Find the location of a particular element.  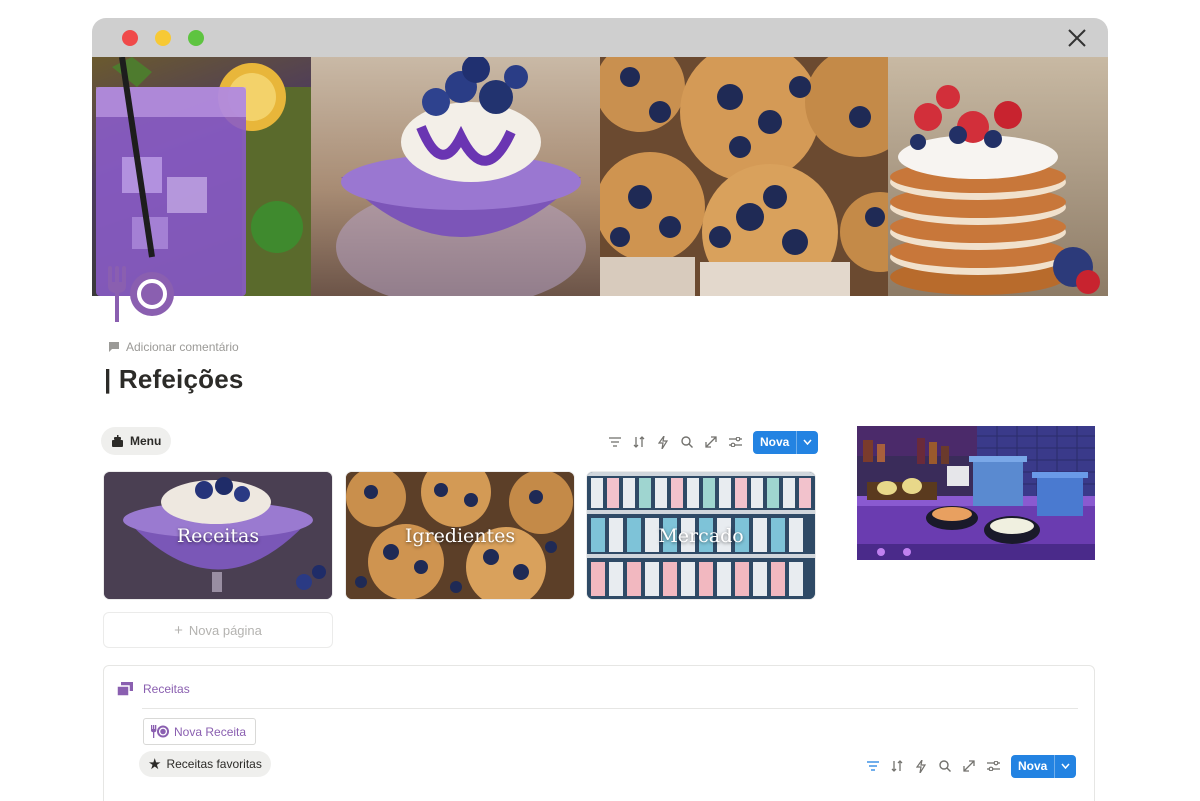

gallery-card-mercado: Mercado is located at coordinates (701, 535).